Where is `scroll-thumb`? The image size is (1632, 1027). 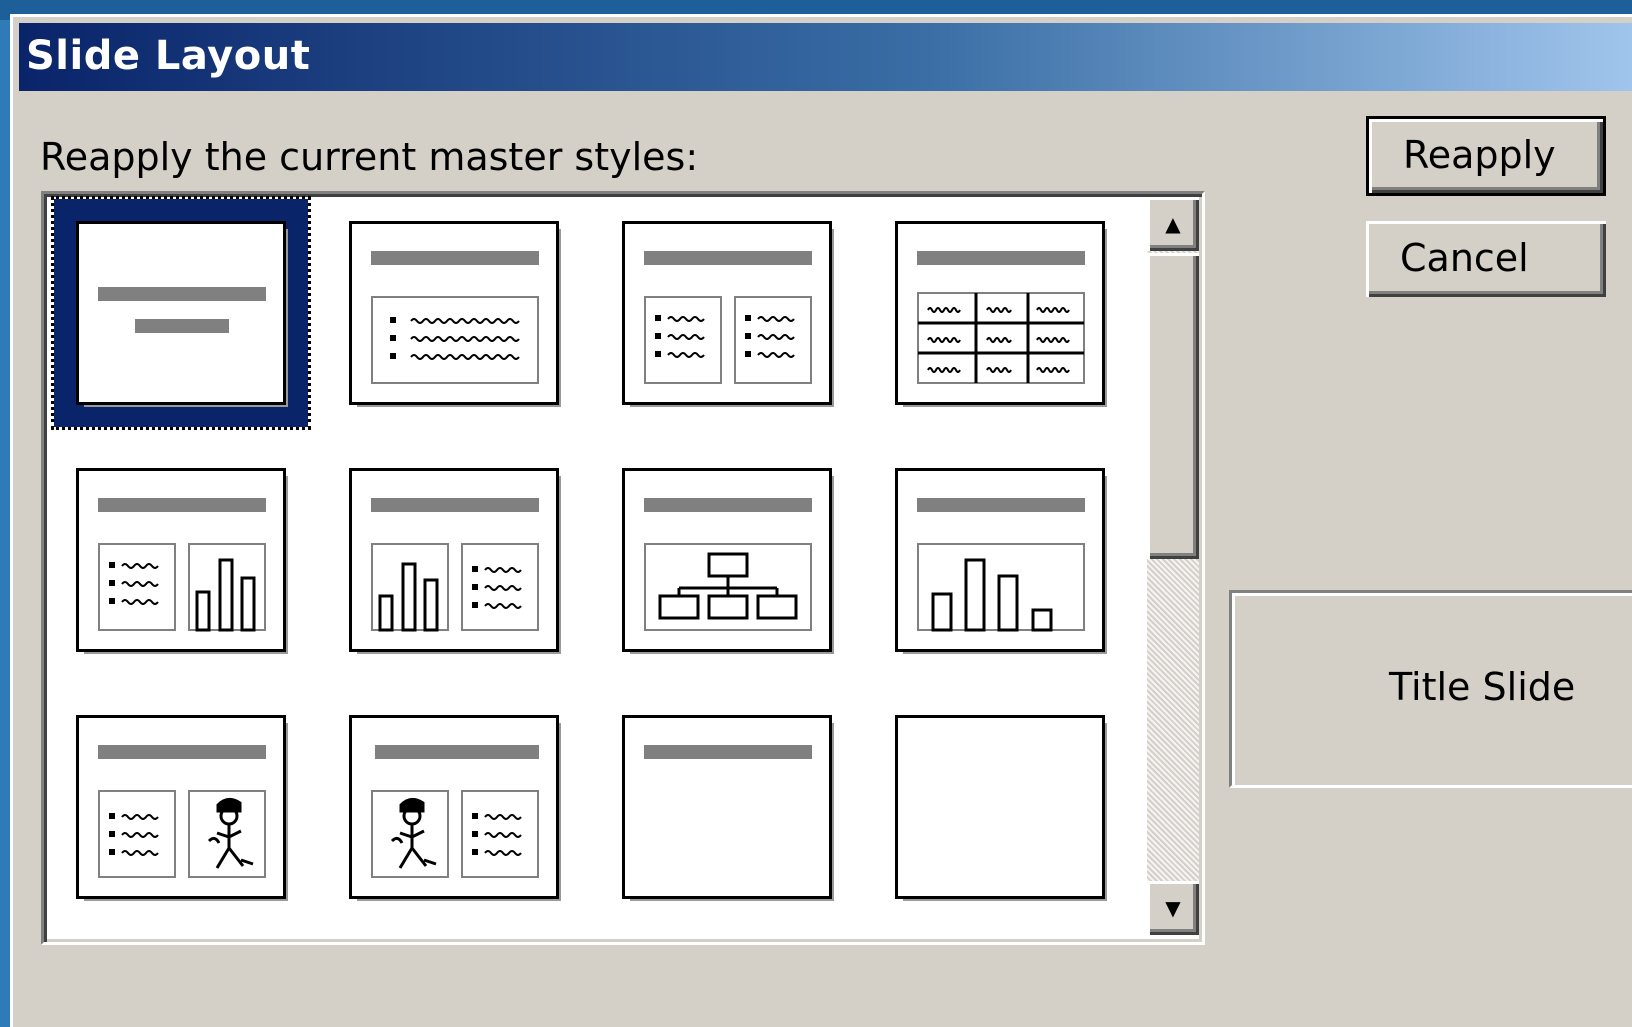 scroll-thumb is located at coordinates (1173, 406).